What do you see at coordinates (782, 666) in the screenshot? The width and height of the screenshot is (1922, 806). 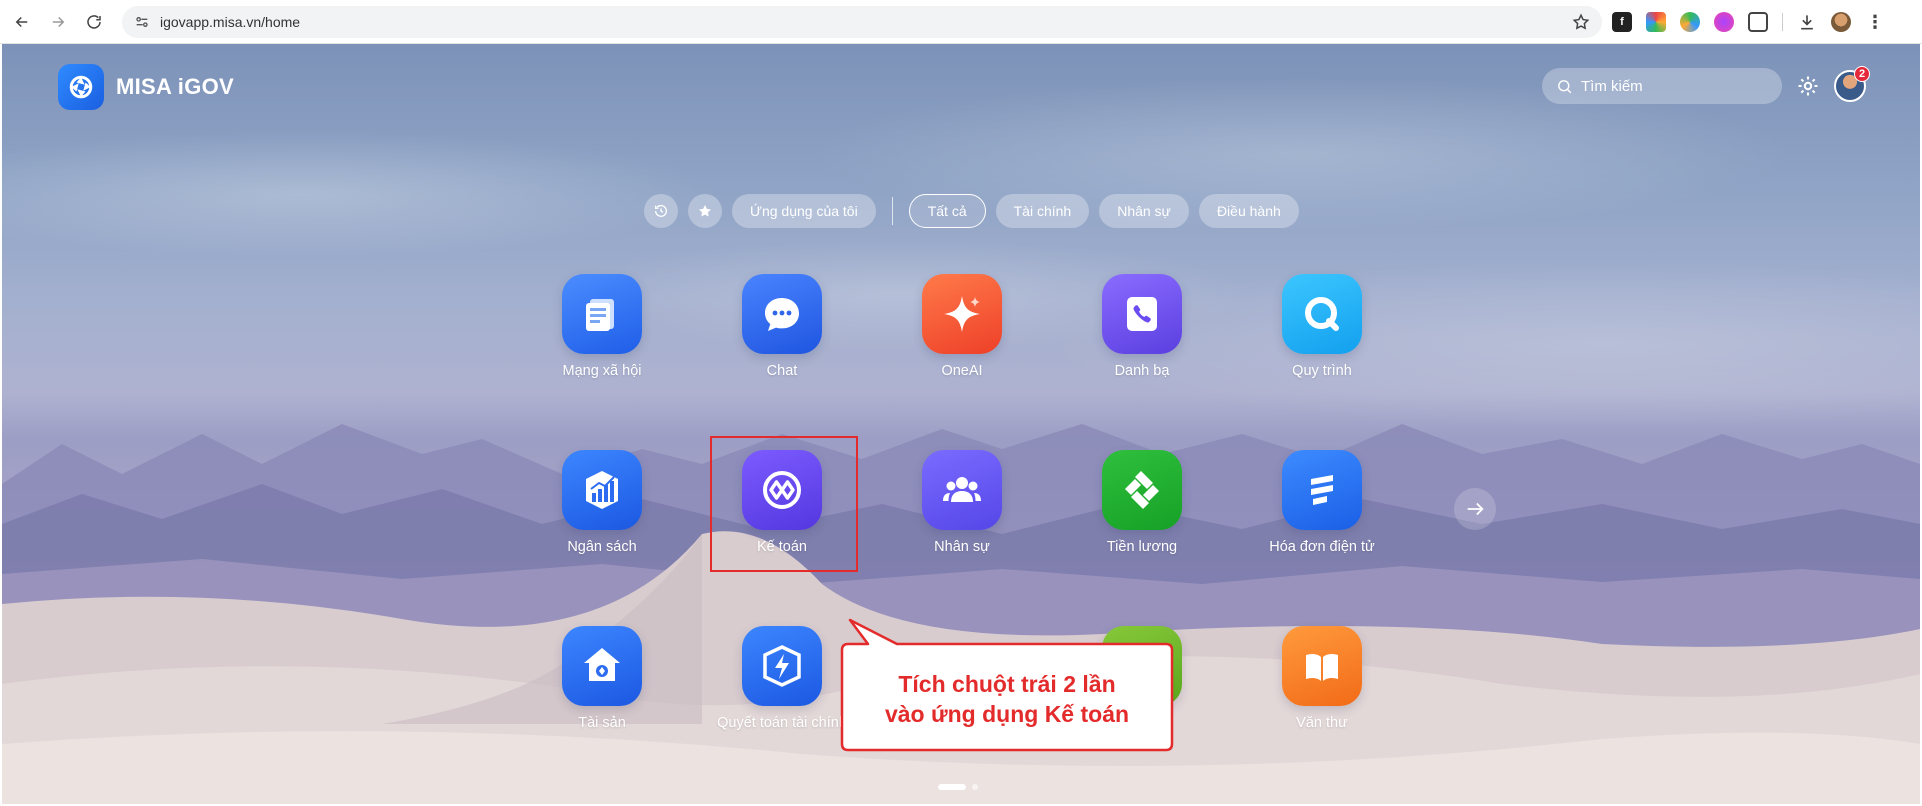 I see `settlement-icon` at bounding box center [782, 666].